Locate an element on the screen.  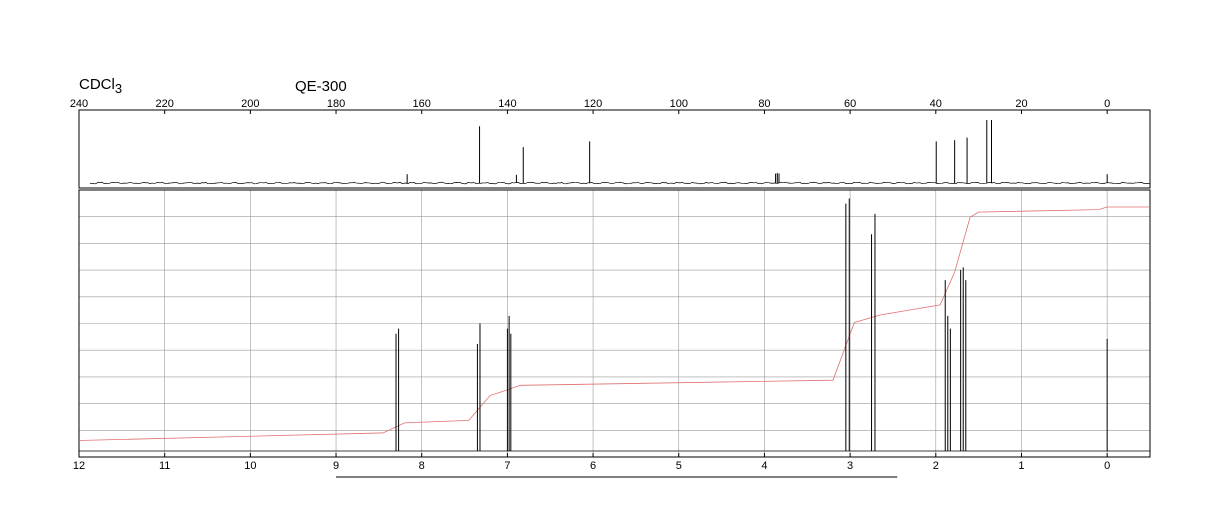
h1-tick-label: 1 is located at coordinates (1021, 466).